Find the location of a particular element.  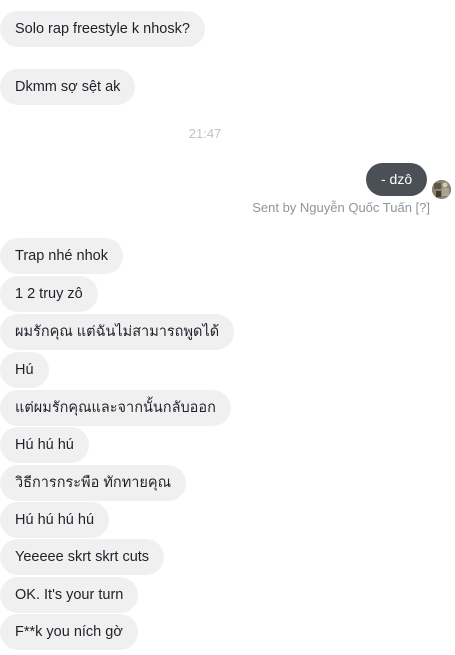

message-bubble-incoming: วิธีการกระพือ ทักทายคุณ is located at coordinates (93, 483).